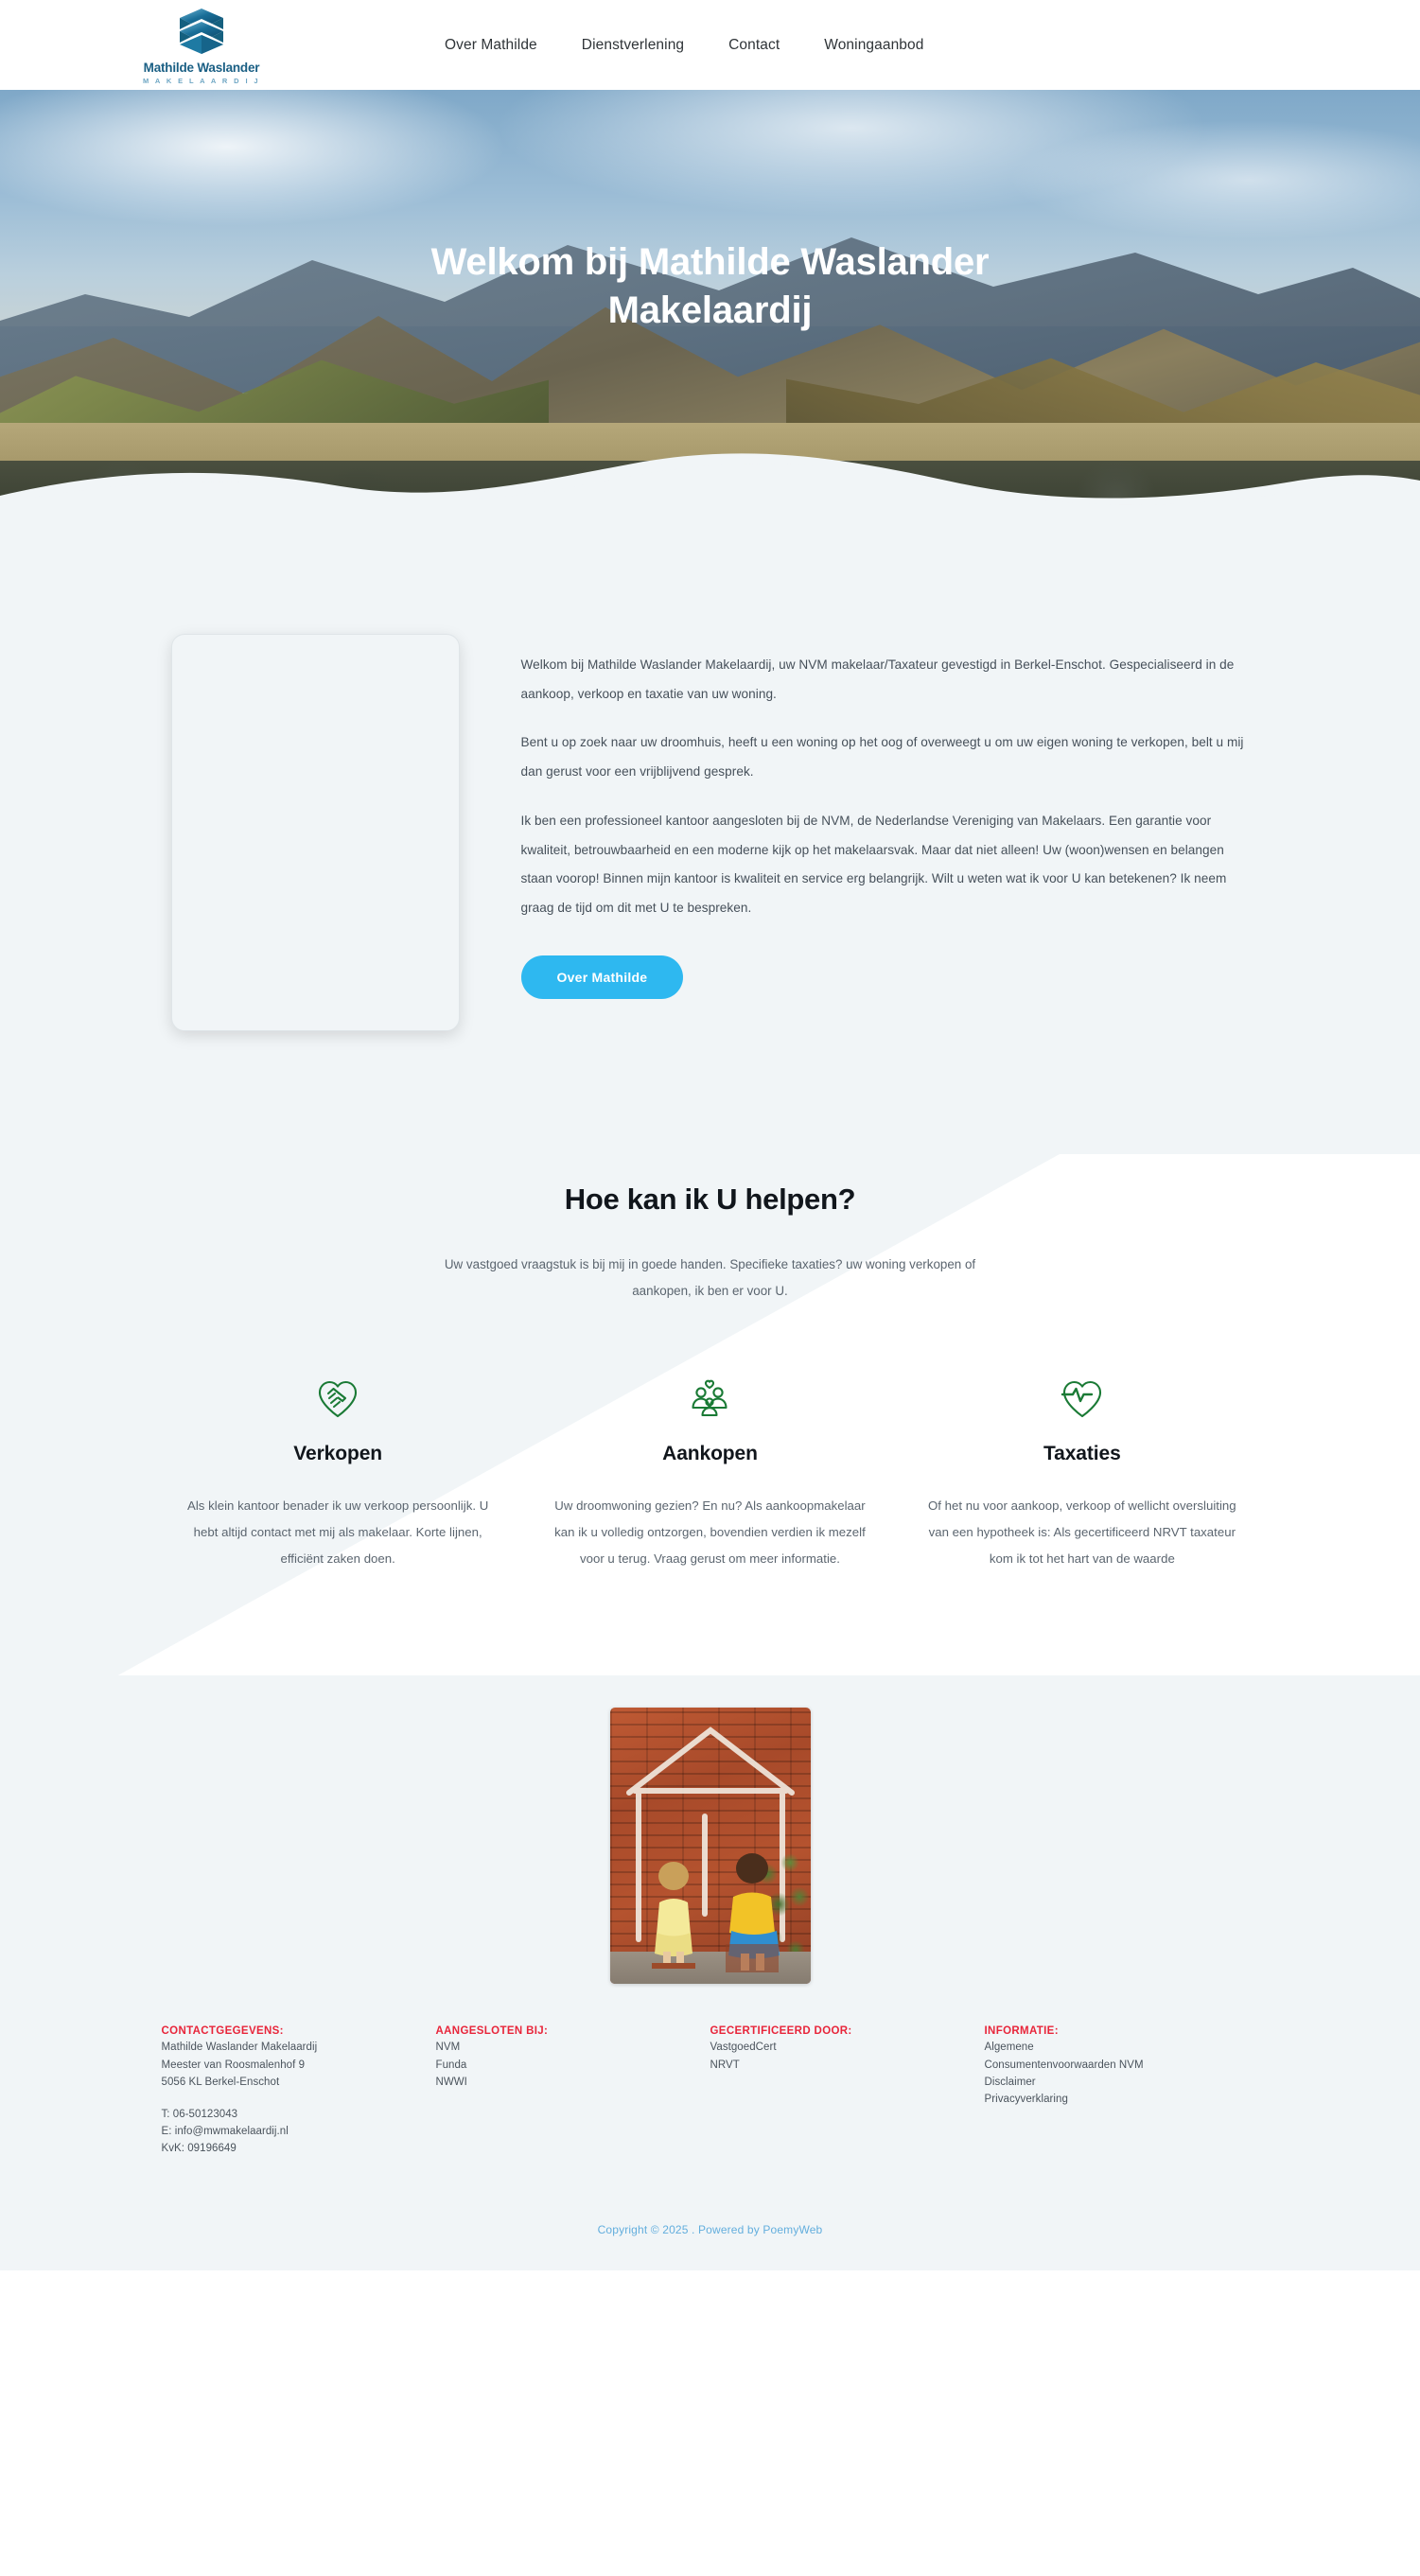  Describe the element at coordinates (220, 2082) in the screenshot. I see `footer-line: 5056 KL Berkel-Enschot` at that location.